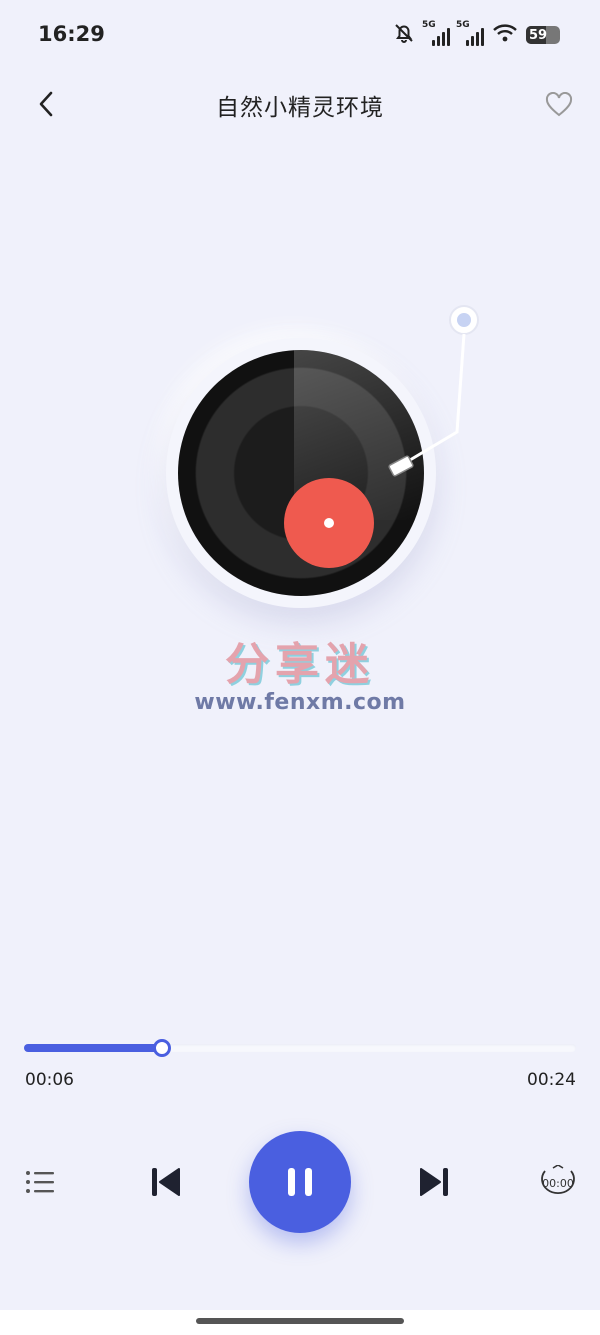 This screenshot has height=1335, width=600. Describe the element at coordinates (71, 34) in the screenshot. I see `status-time: 16:29` at that location.